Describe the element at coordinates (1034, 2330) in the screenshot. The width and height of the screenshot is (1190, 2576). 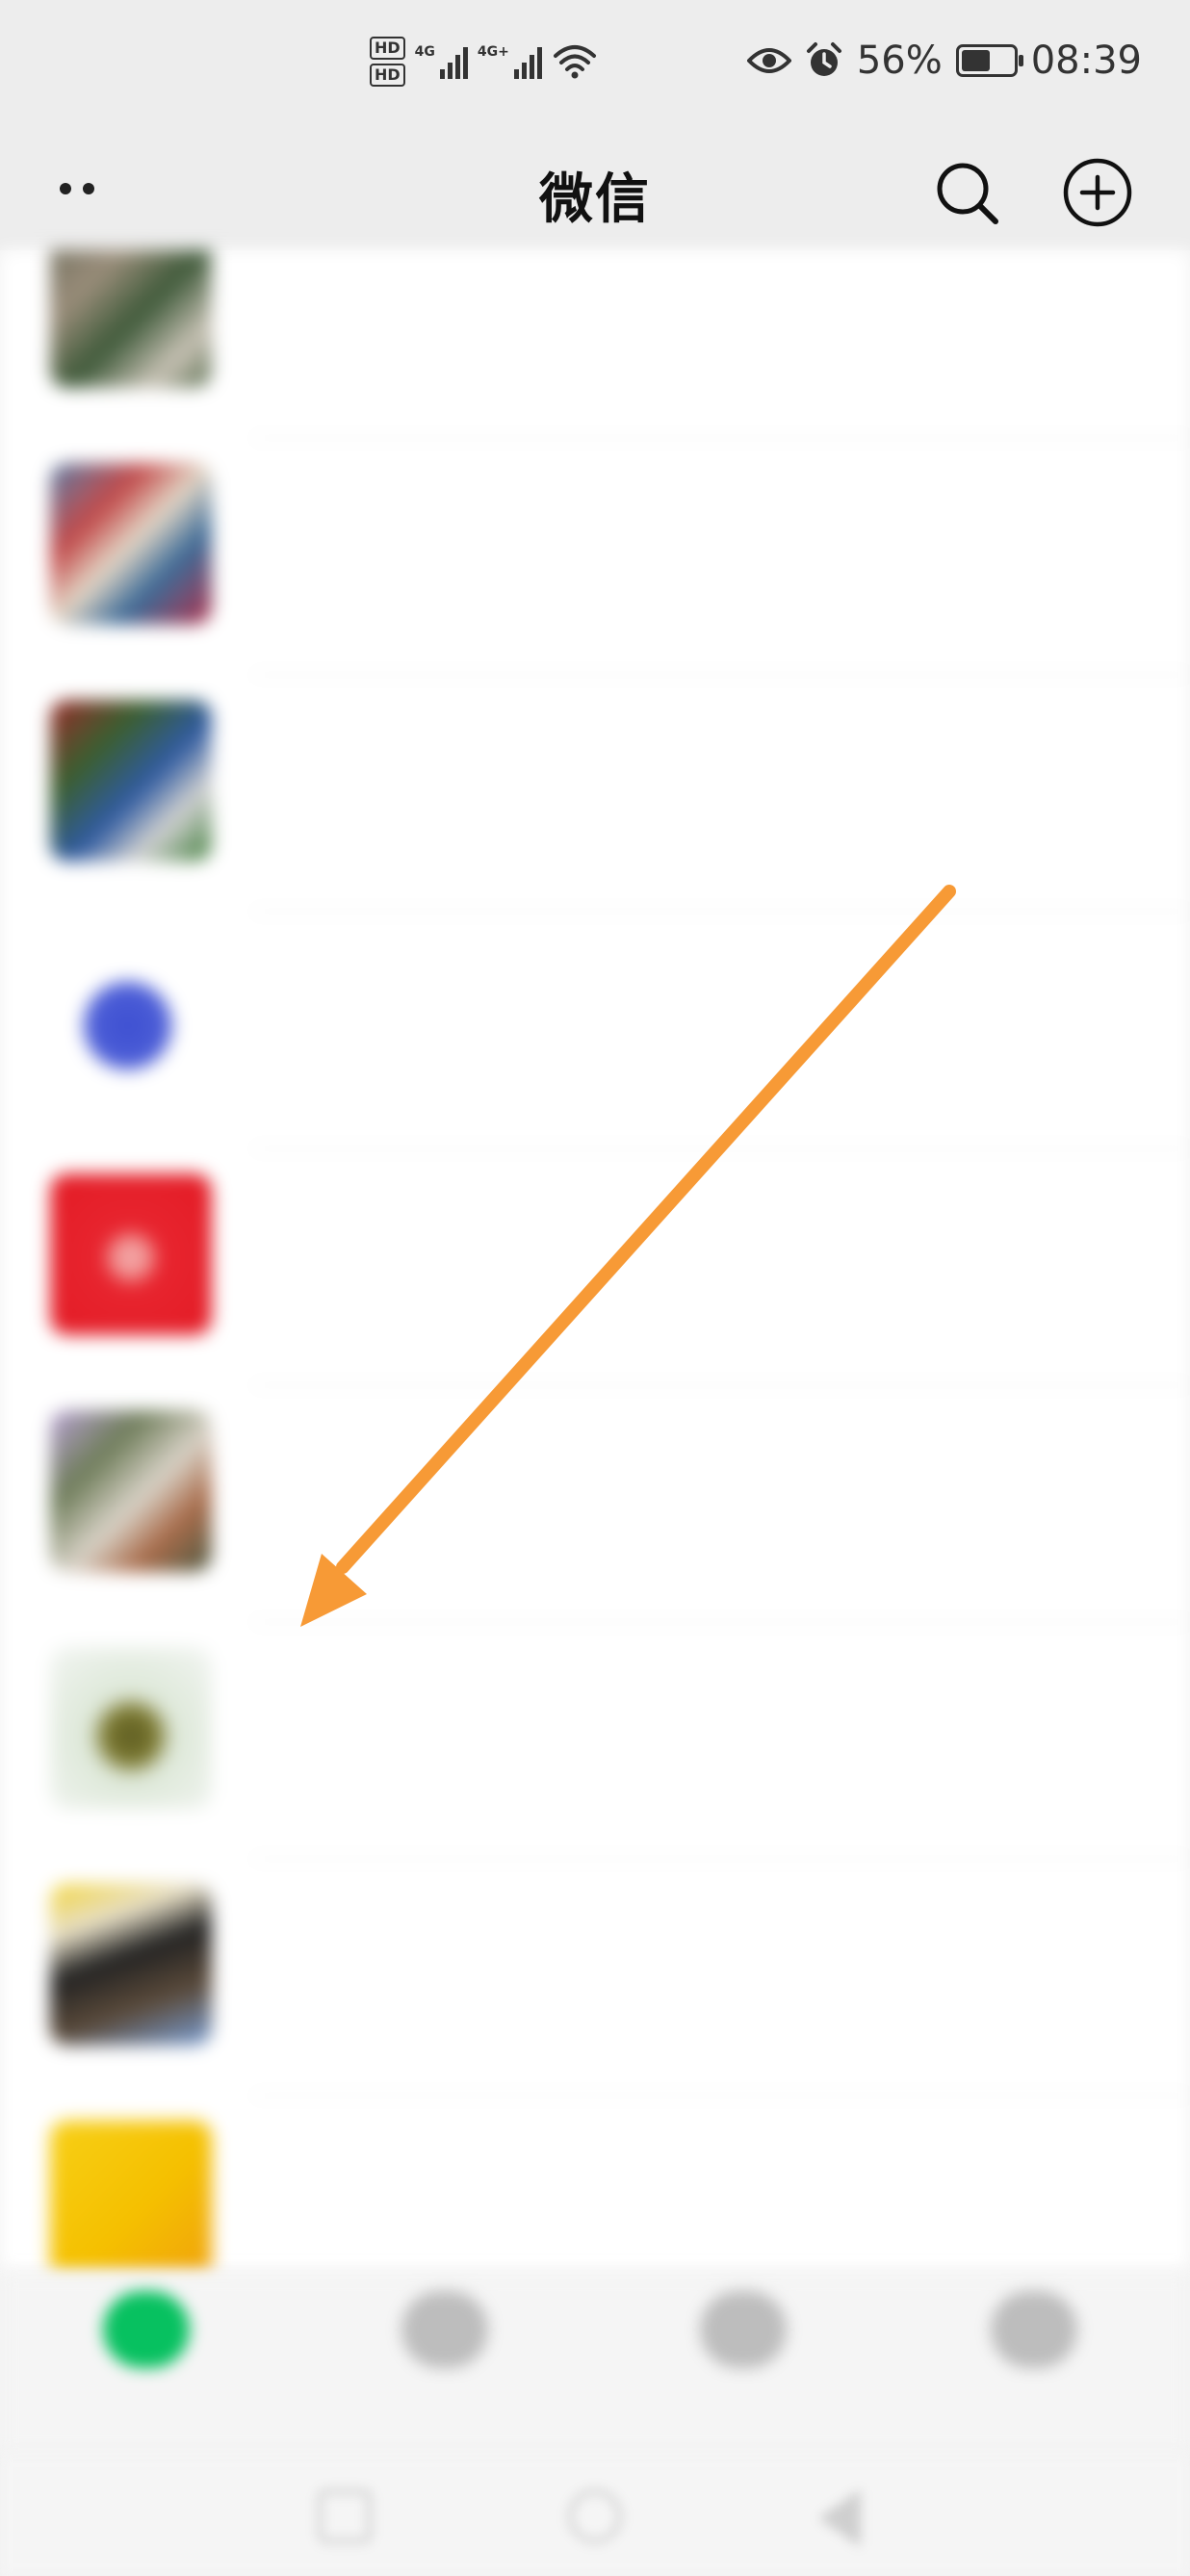
I see `me-icon` at that location.